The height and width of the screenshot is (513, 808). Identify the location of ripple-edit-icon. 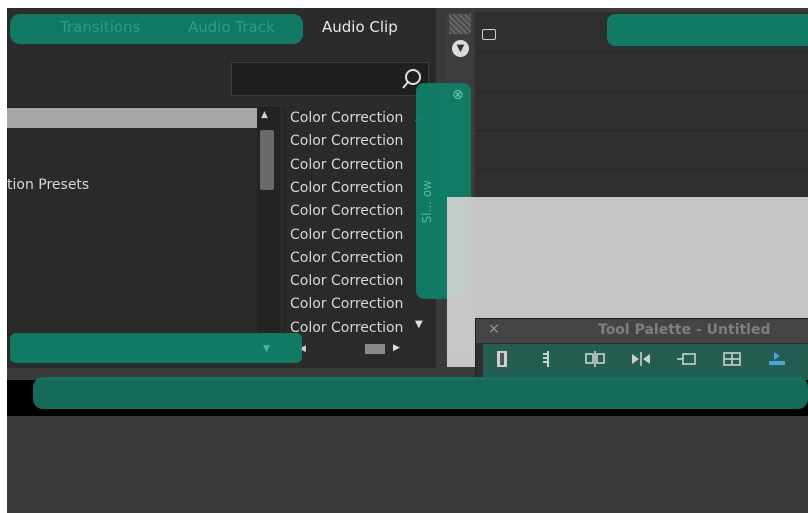
(550, 359).